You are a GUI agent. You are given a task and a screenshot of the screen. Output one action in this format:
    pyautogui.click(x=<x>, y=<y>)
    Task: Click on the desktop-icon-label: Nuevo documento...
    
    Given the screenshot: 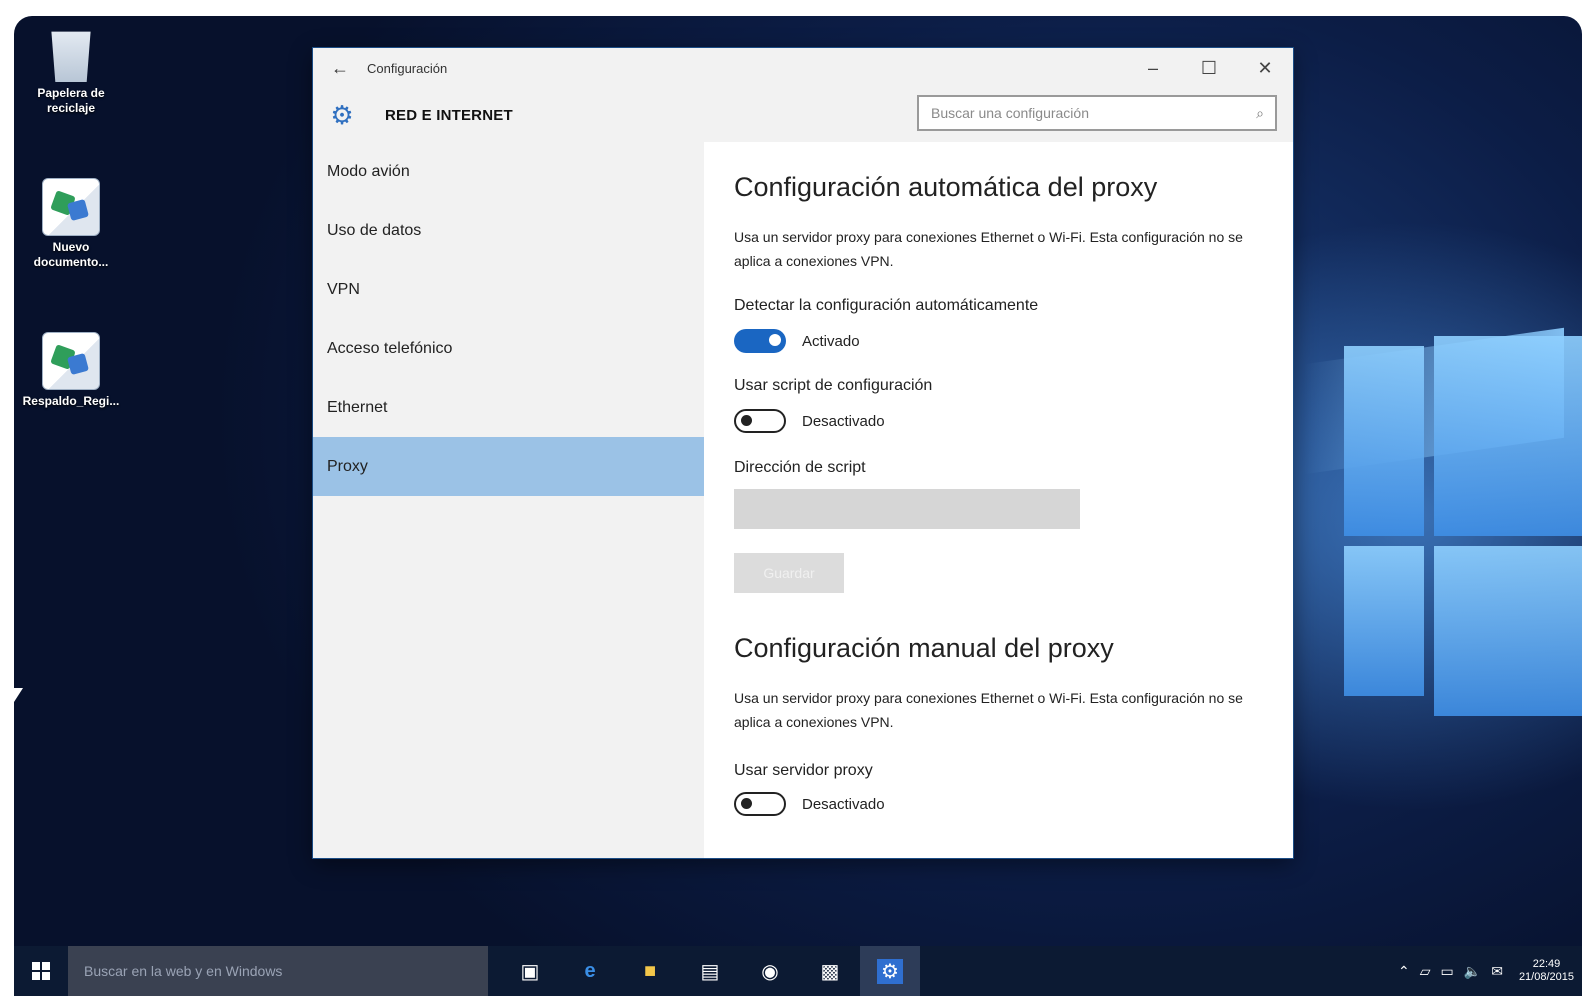 What is the action you would take?
    pyautogui.click(x=71, y=254)
    